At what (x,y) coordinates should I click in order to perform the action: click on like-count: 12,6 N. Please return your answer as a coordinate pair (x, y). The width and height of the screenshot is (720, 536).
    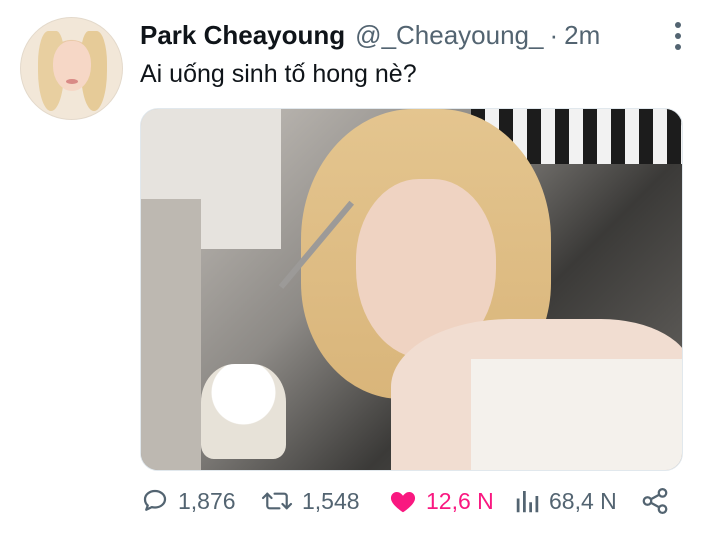
    Looking at the image, I should click on (460, 500).